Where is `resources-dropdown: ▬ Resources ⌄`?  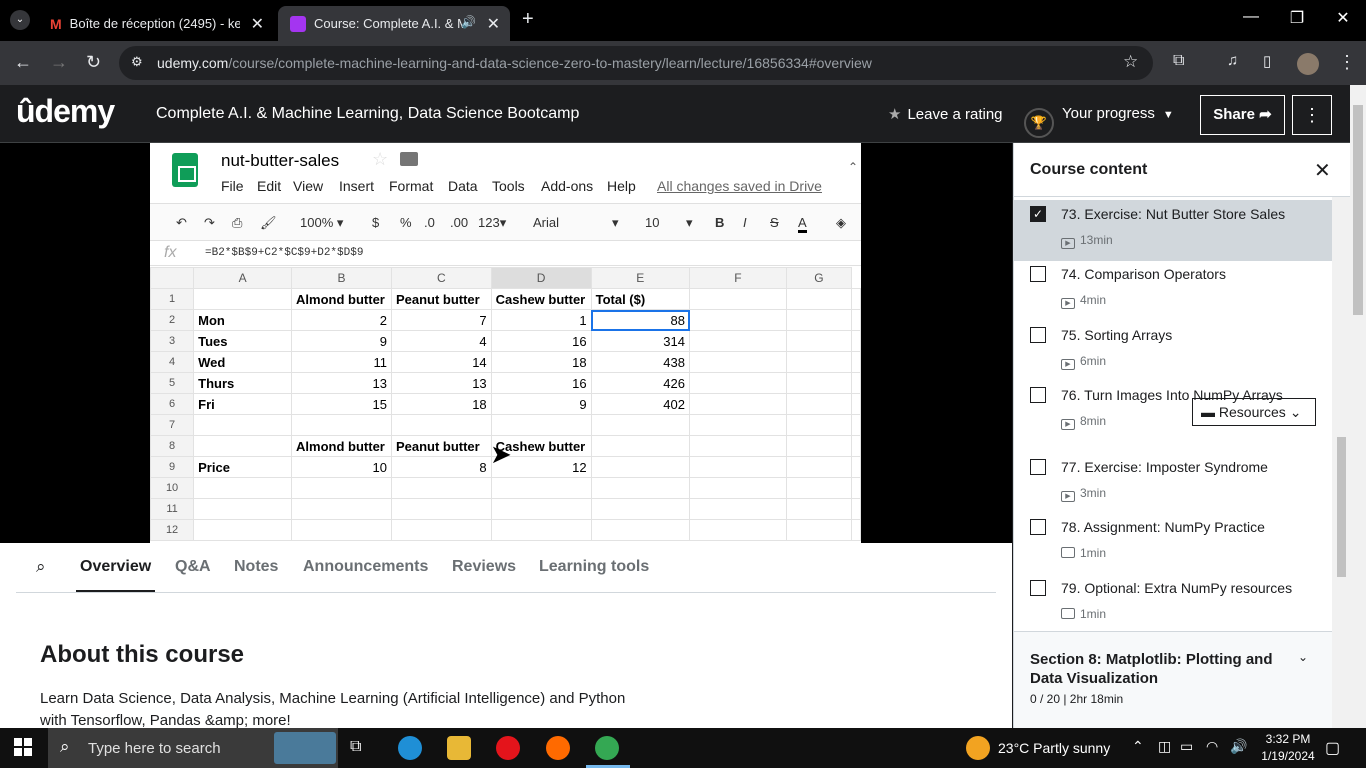
resources-dropdown: ▬ Resources ⌄ is located at coordinates (1254, 412).